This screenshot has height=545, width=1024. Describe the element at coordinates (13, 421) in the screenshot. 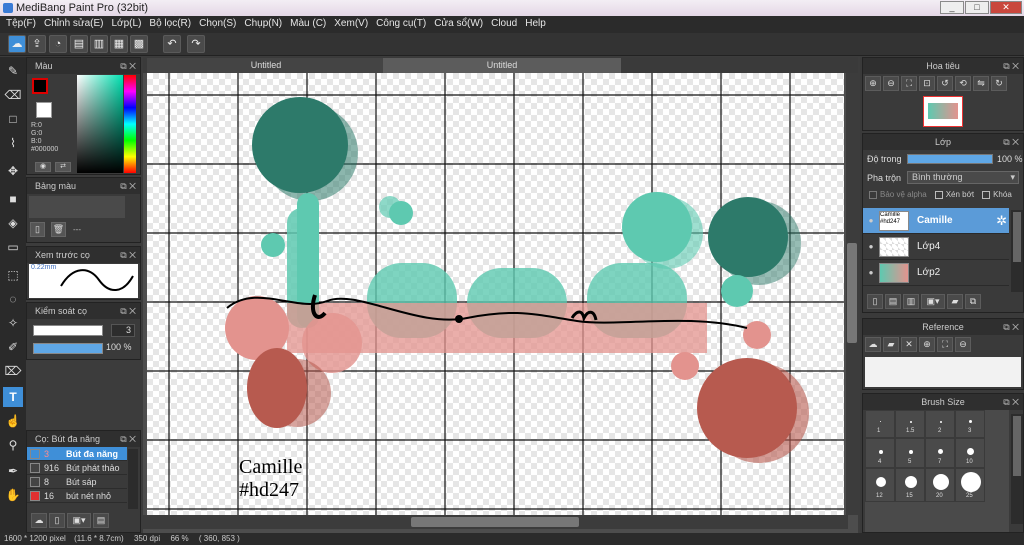

I see `operation-tool-icon: ☝` at that location.